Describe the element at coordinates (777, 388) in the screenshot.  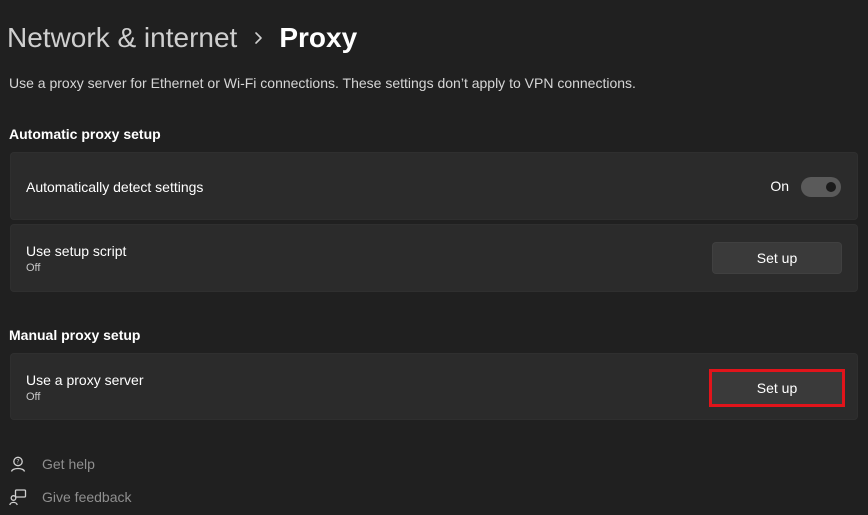
I see `proxy-server-setup-button: Set up` at that location.